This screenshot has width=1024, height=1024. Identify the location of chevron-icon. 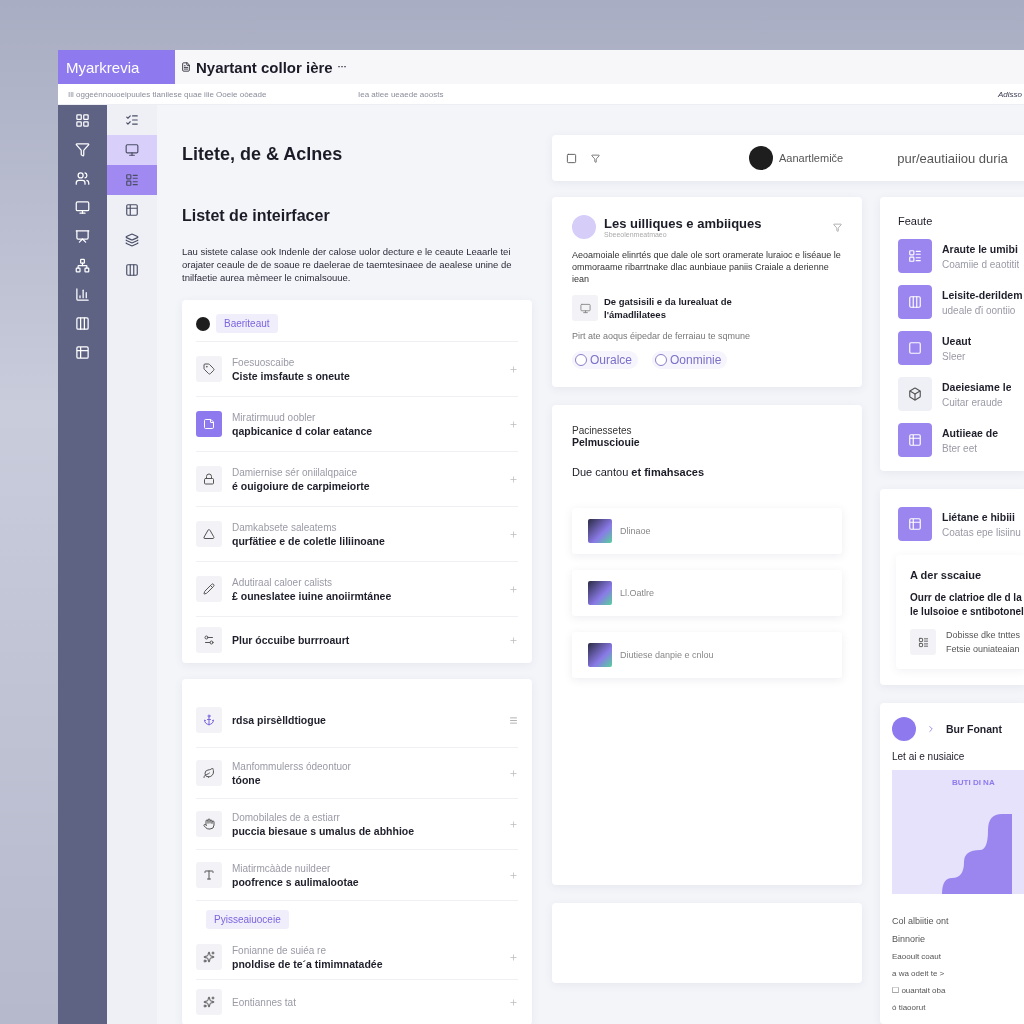
(931, 729).